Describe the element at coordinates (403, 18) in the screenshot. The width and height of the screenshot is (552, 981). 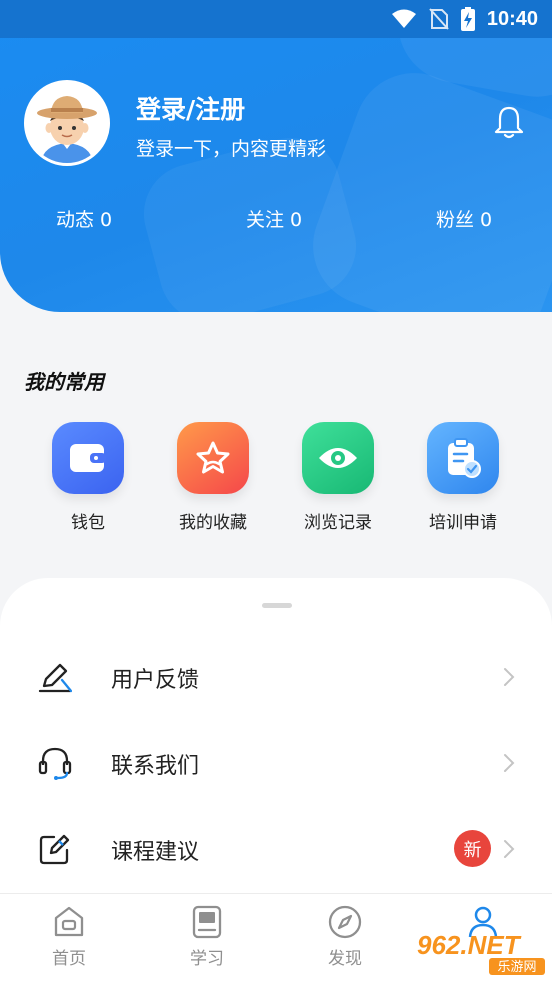
I see `wifi-icon` at that location.